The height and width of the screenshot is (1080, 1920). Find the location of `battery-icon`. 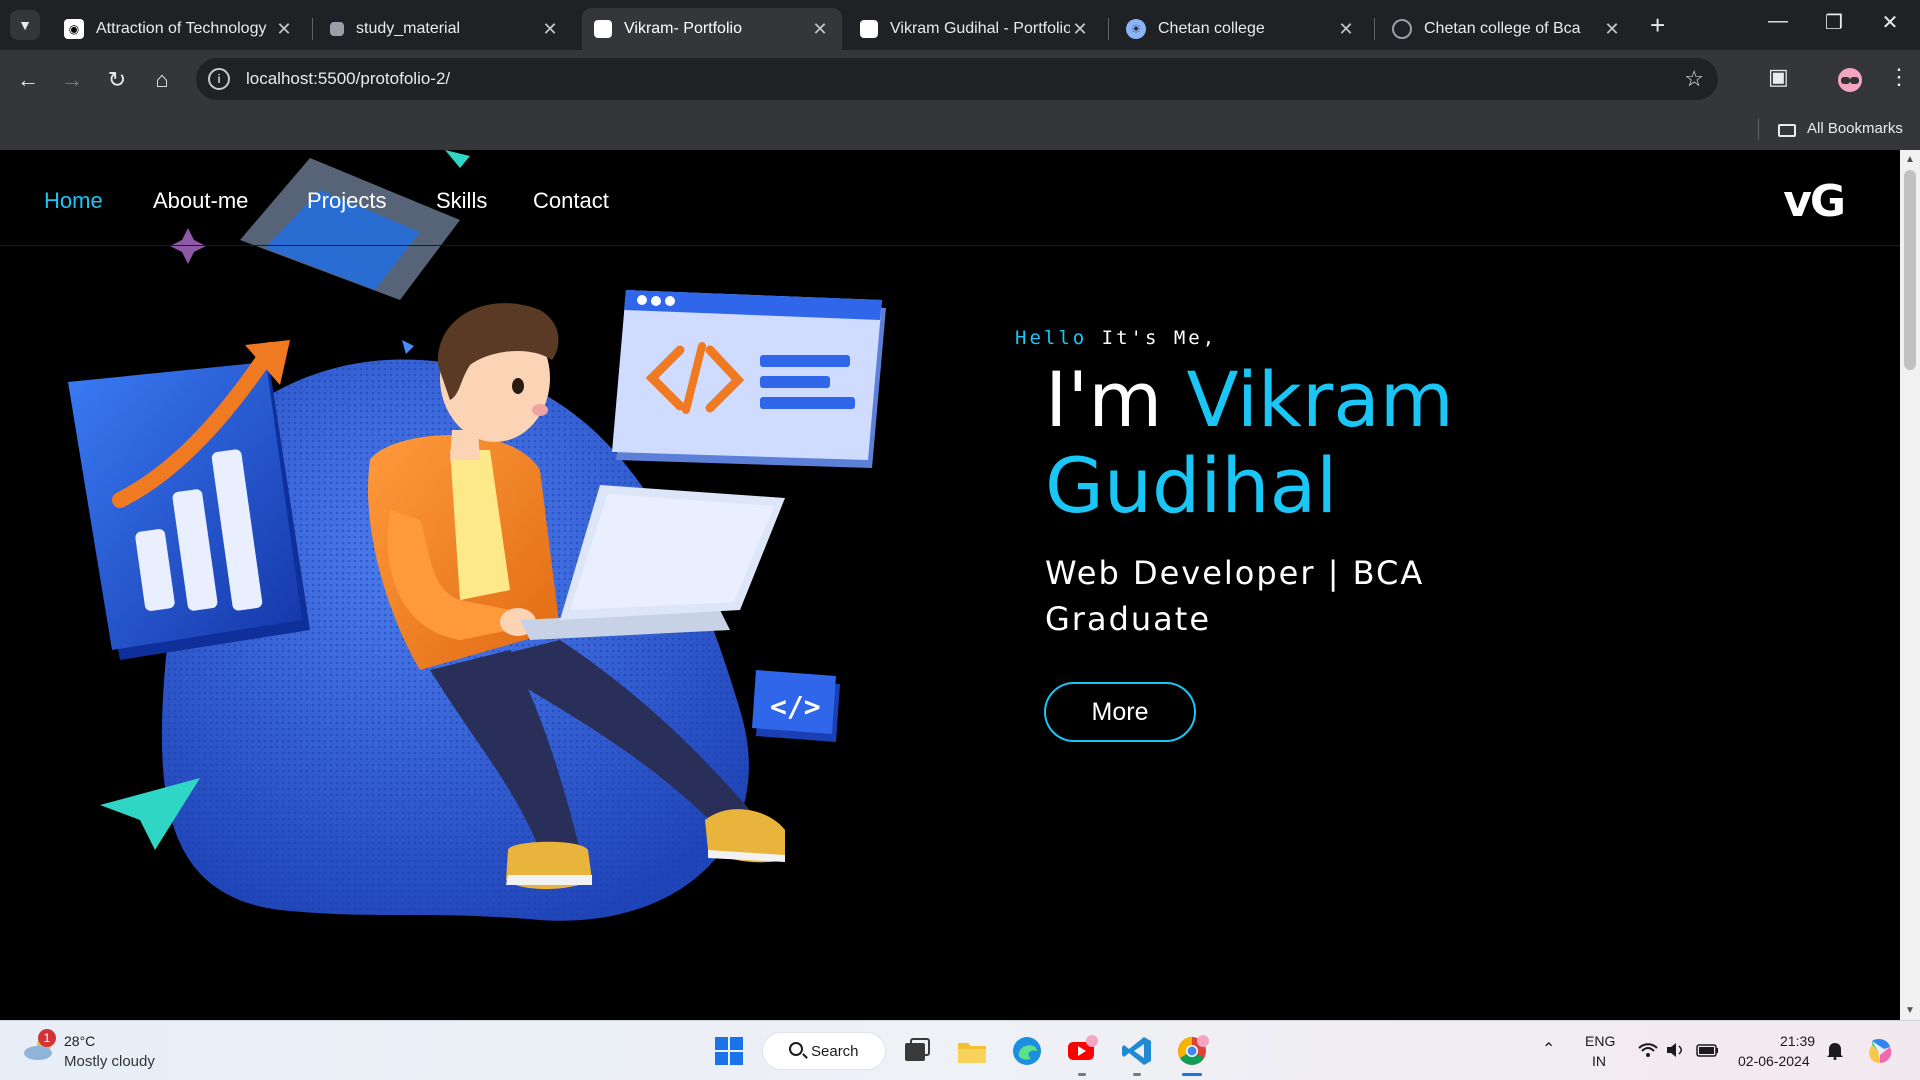

battery-icon is located at coordinates (1708, 1050).